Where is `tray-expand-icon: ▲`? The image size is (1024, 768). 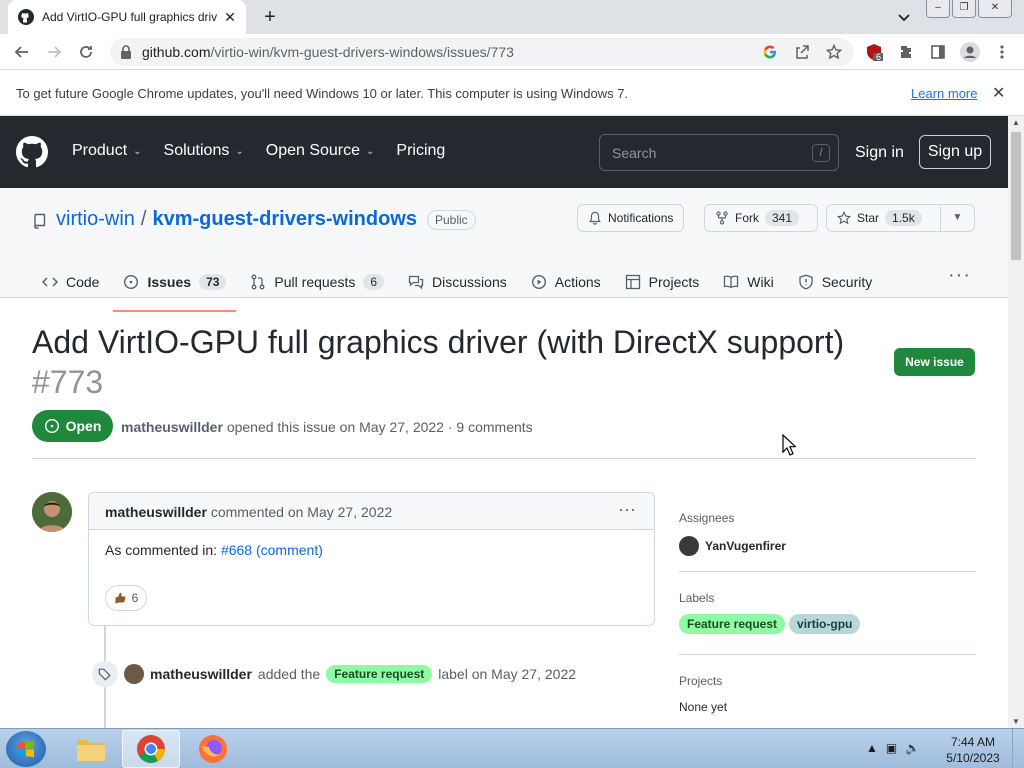 tray-expand-icon: ▲ is located at coordinates (872, 748).